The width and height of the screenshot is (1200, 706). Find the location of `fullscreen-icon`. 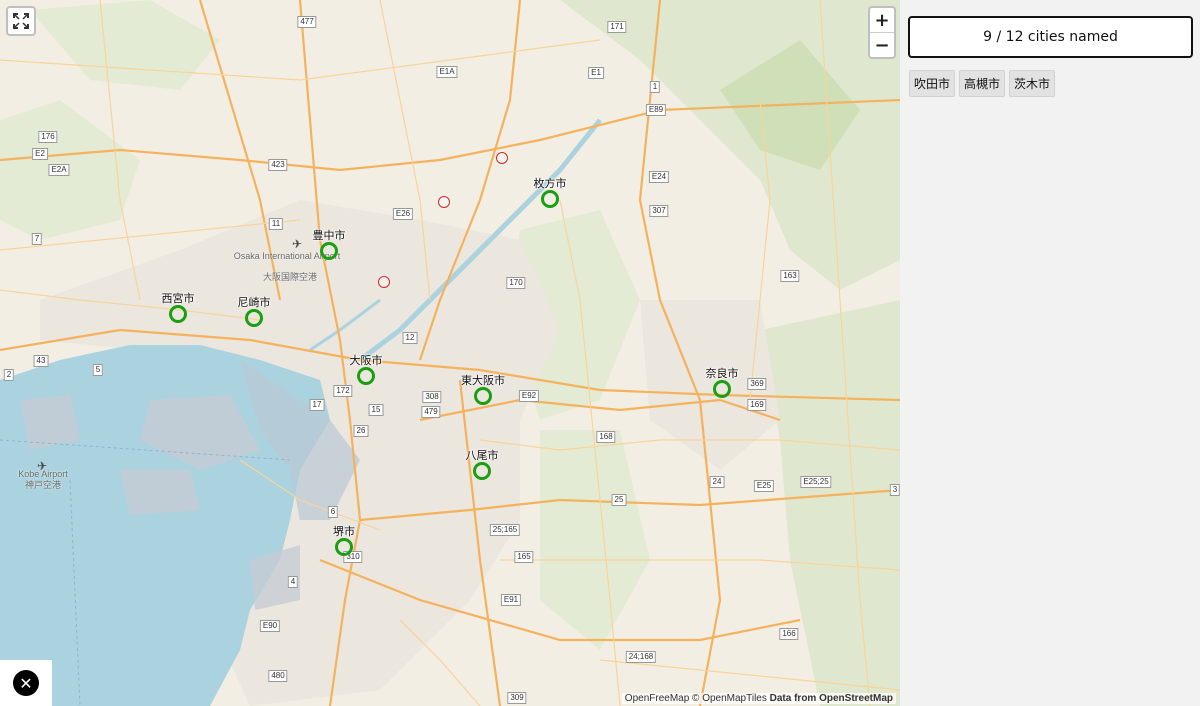

fullscreen-icon is located at coordinates (21, 21).